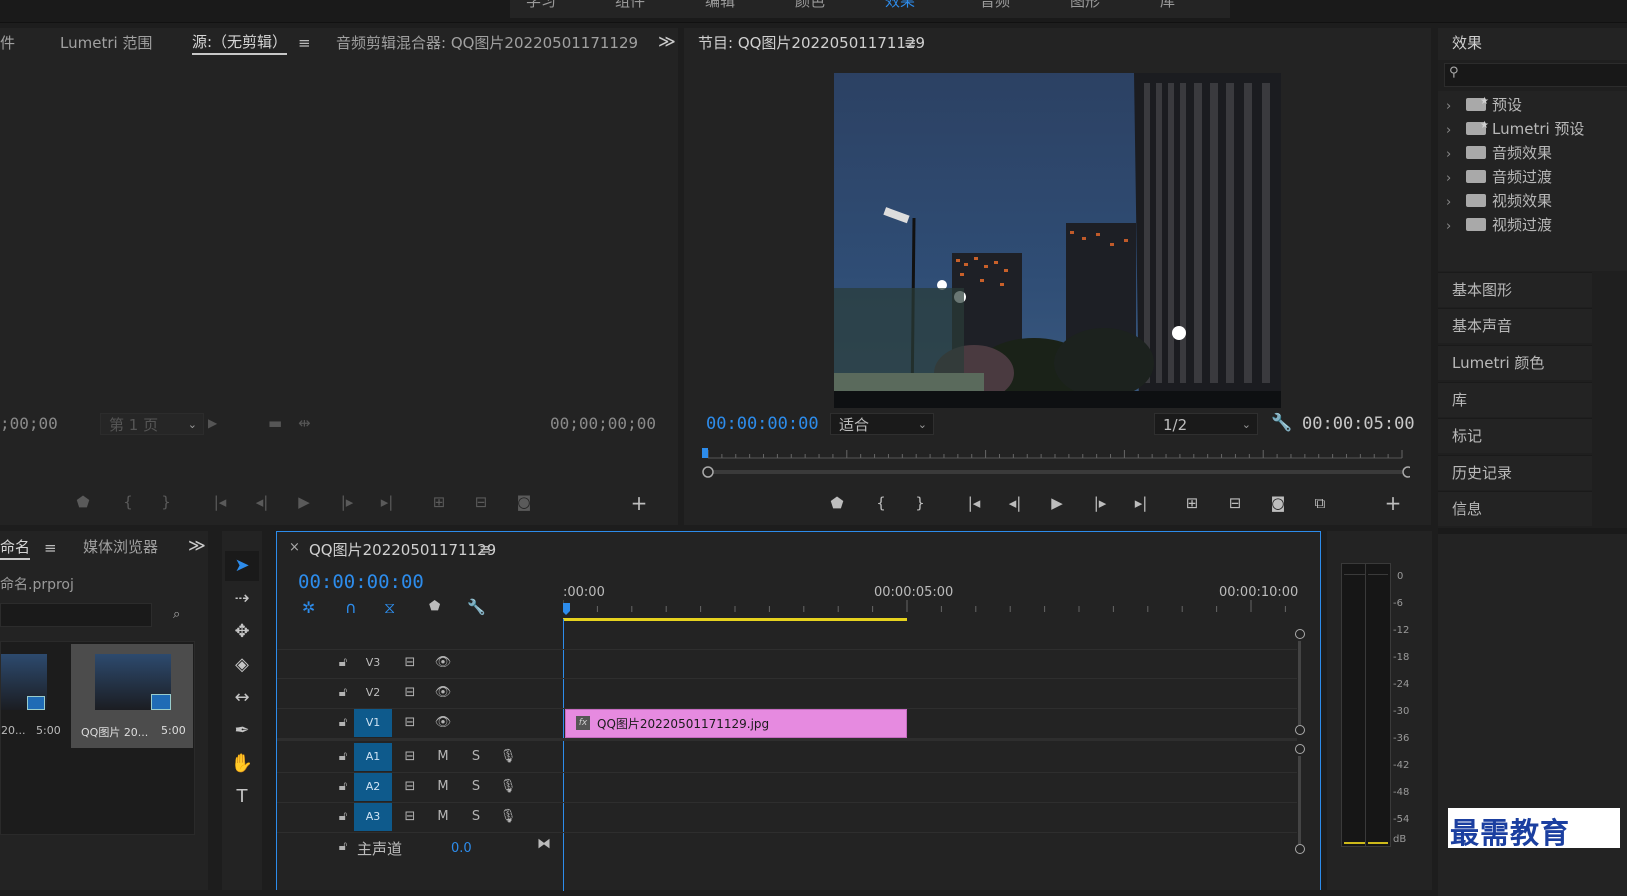  Describe the element at coordinates (930, 604) in the screenshot. I see `timeline-ruler: :00:00 00:00:05:00 00:00:10:00` at that location.